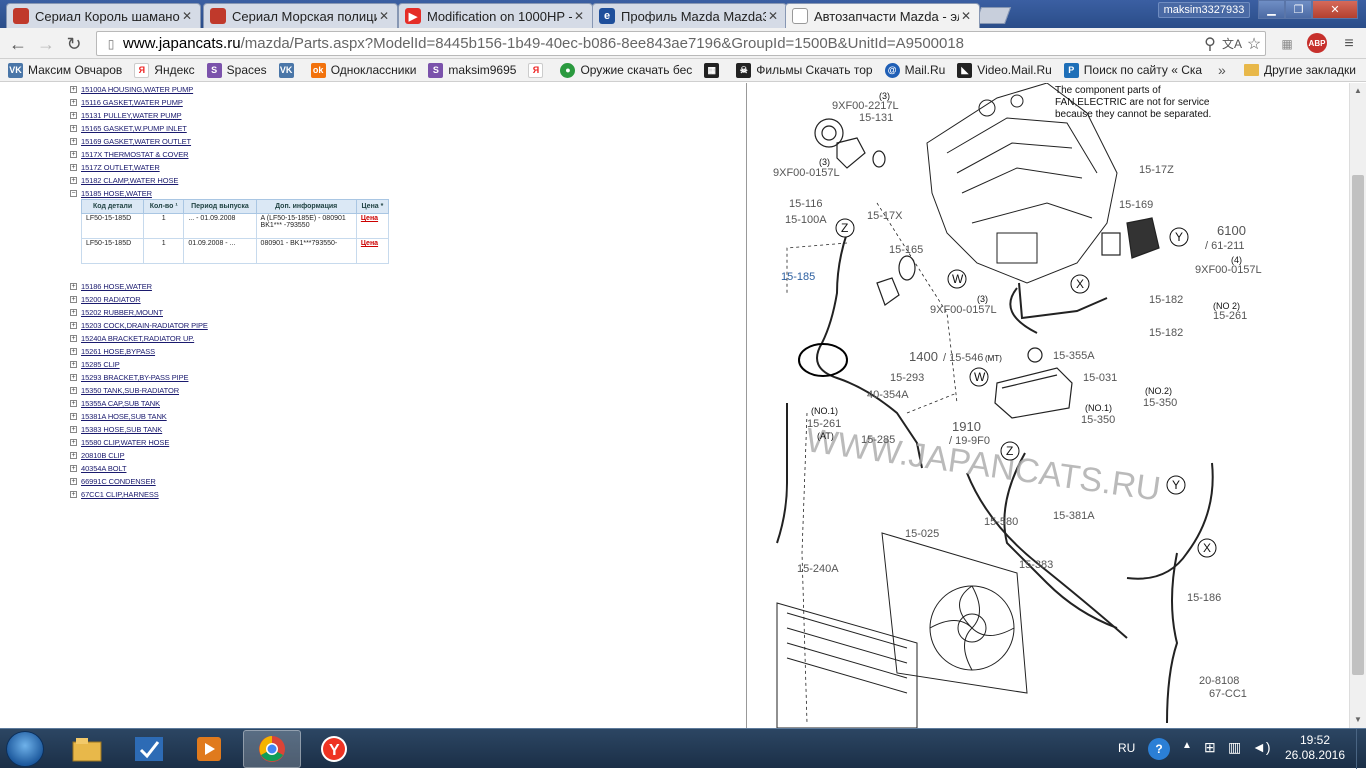  Describe the element at coordinates (120, 167) in the screenshot. I see `tree-item-link: 1517Z OUTLET,WATER` at that location.